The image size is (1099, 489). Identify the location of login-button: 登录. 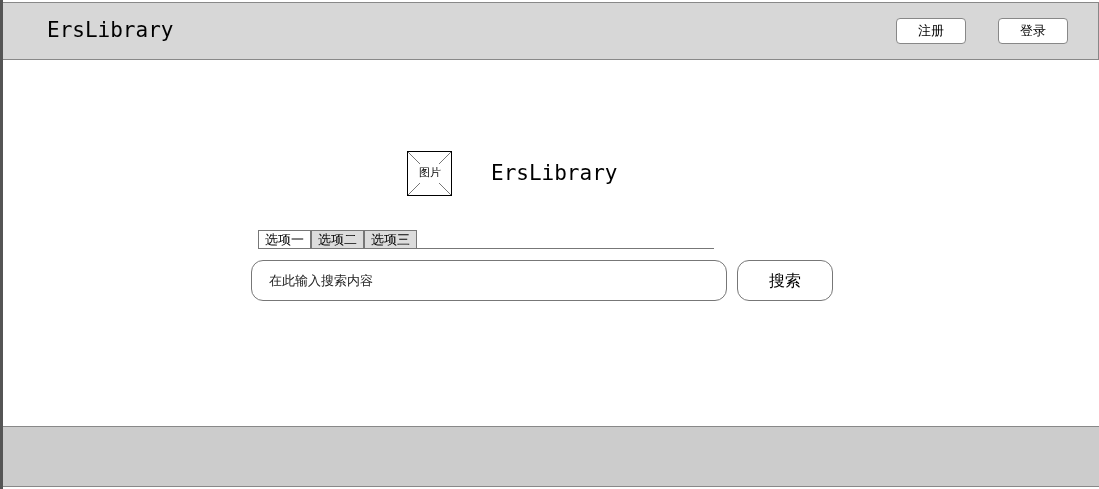
(1033, 31).